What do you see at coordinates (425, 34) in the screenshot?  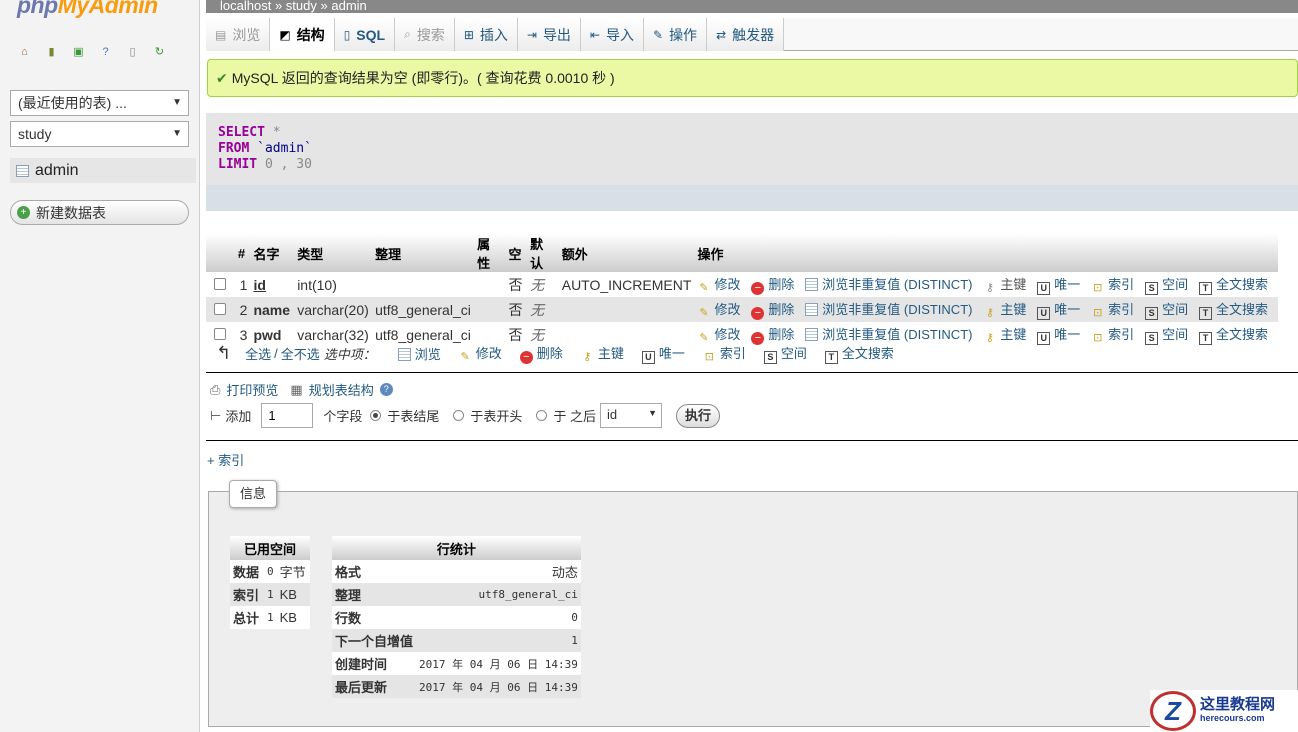 I see `tab-search: ⌕ 搜索` at bounding box center [425, 34].